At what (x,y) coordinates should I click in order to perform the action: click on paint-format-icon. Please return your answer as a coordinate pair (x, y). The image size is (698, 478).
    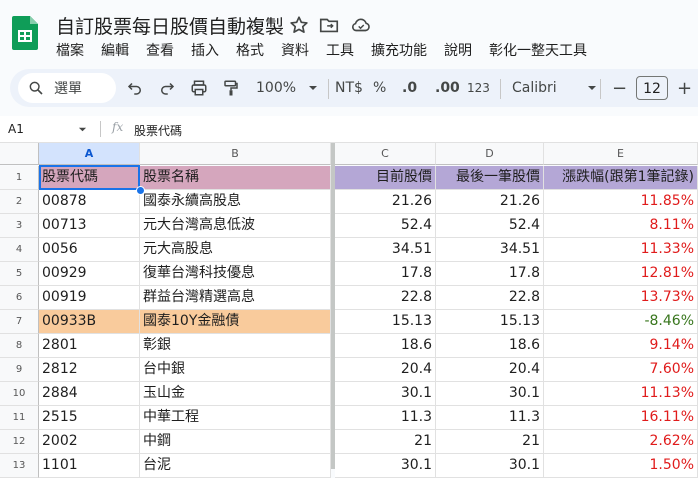
    Looking at the image, I should click on (231, 88).